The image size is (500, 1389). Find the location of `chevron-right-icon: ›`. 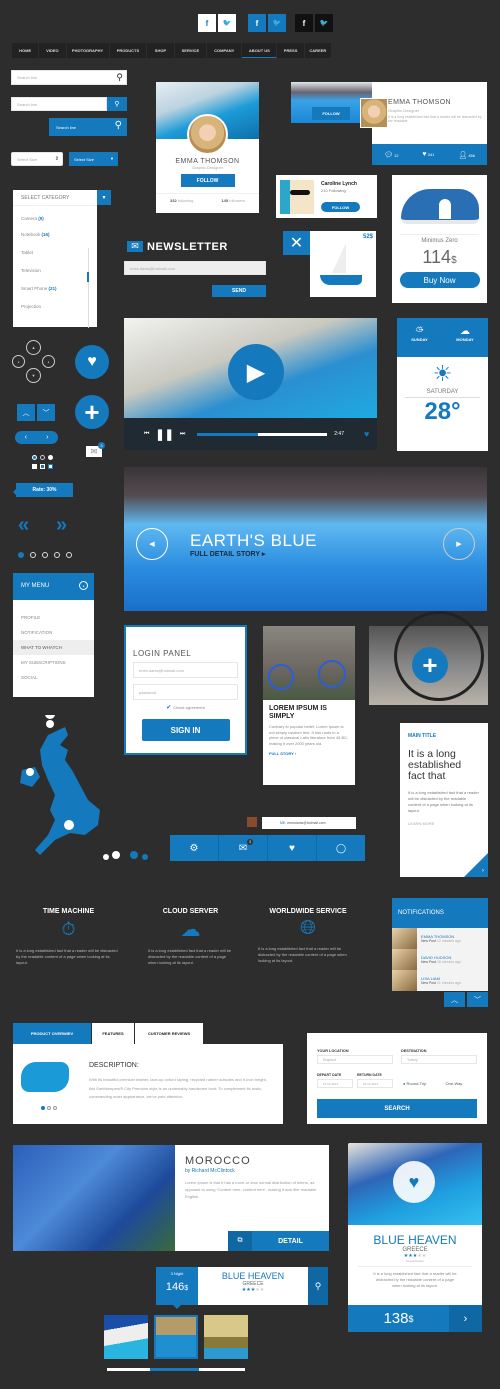

chevron-right-icon: › is located at coordinates (483, 871).